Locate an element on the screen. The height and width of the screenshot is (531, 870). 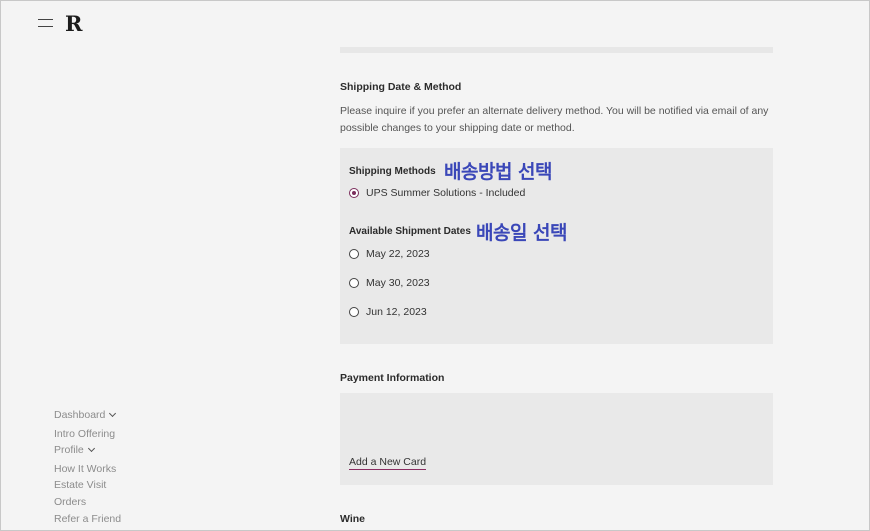
sidebar-item-profile: Profile is located at coordinates (74, 450).